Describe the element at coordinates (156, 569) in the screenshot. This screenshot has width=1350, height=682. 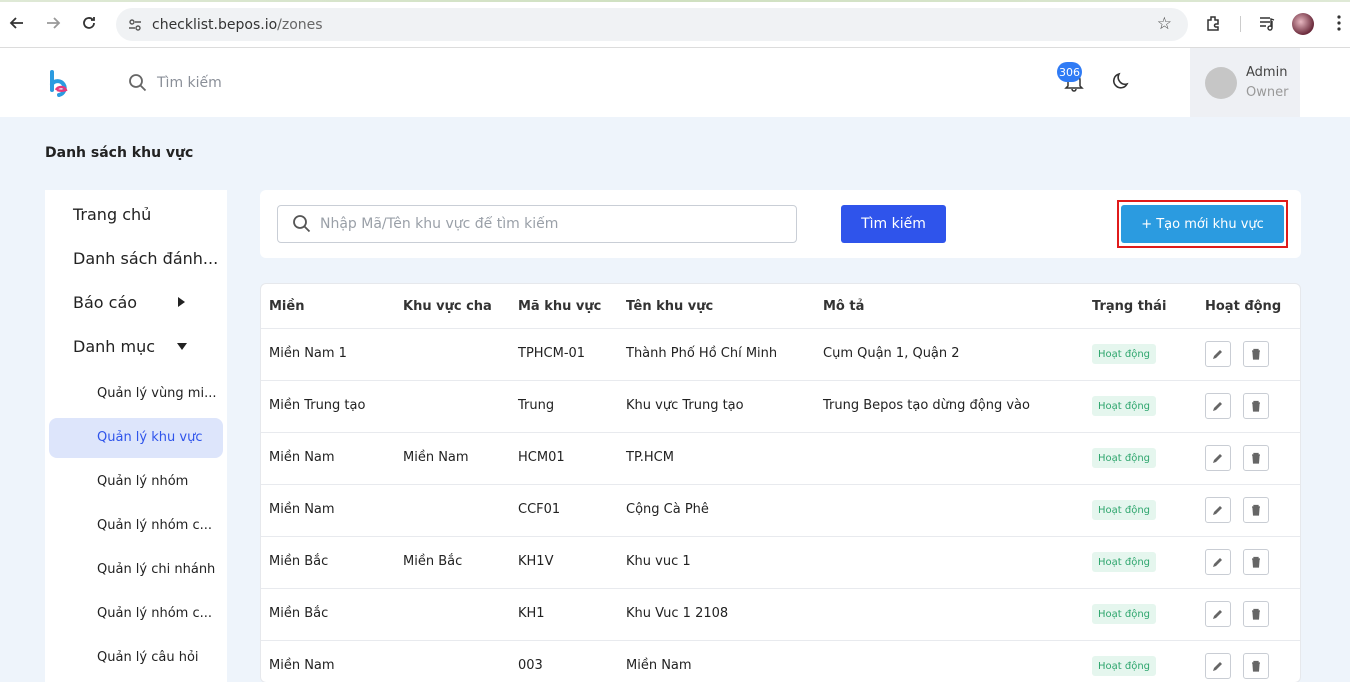
I see `sidebar-sub-item-branches: Quản lý chi nhánh` at that location.